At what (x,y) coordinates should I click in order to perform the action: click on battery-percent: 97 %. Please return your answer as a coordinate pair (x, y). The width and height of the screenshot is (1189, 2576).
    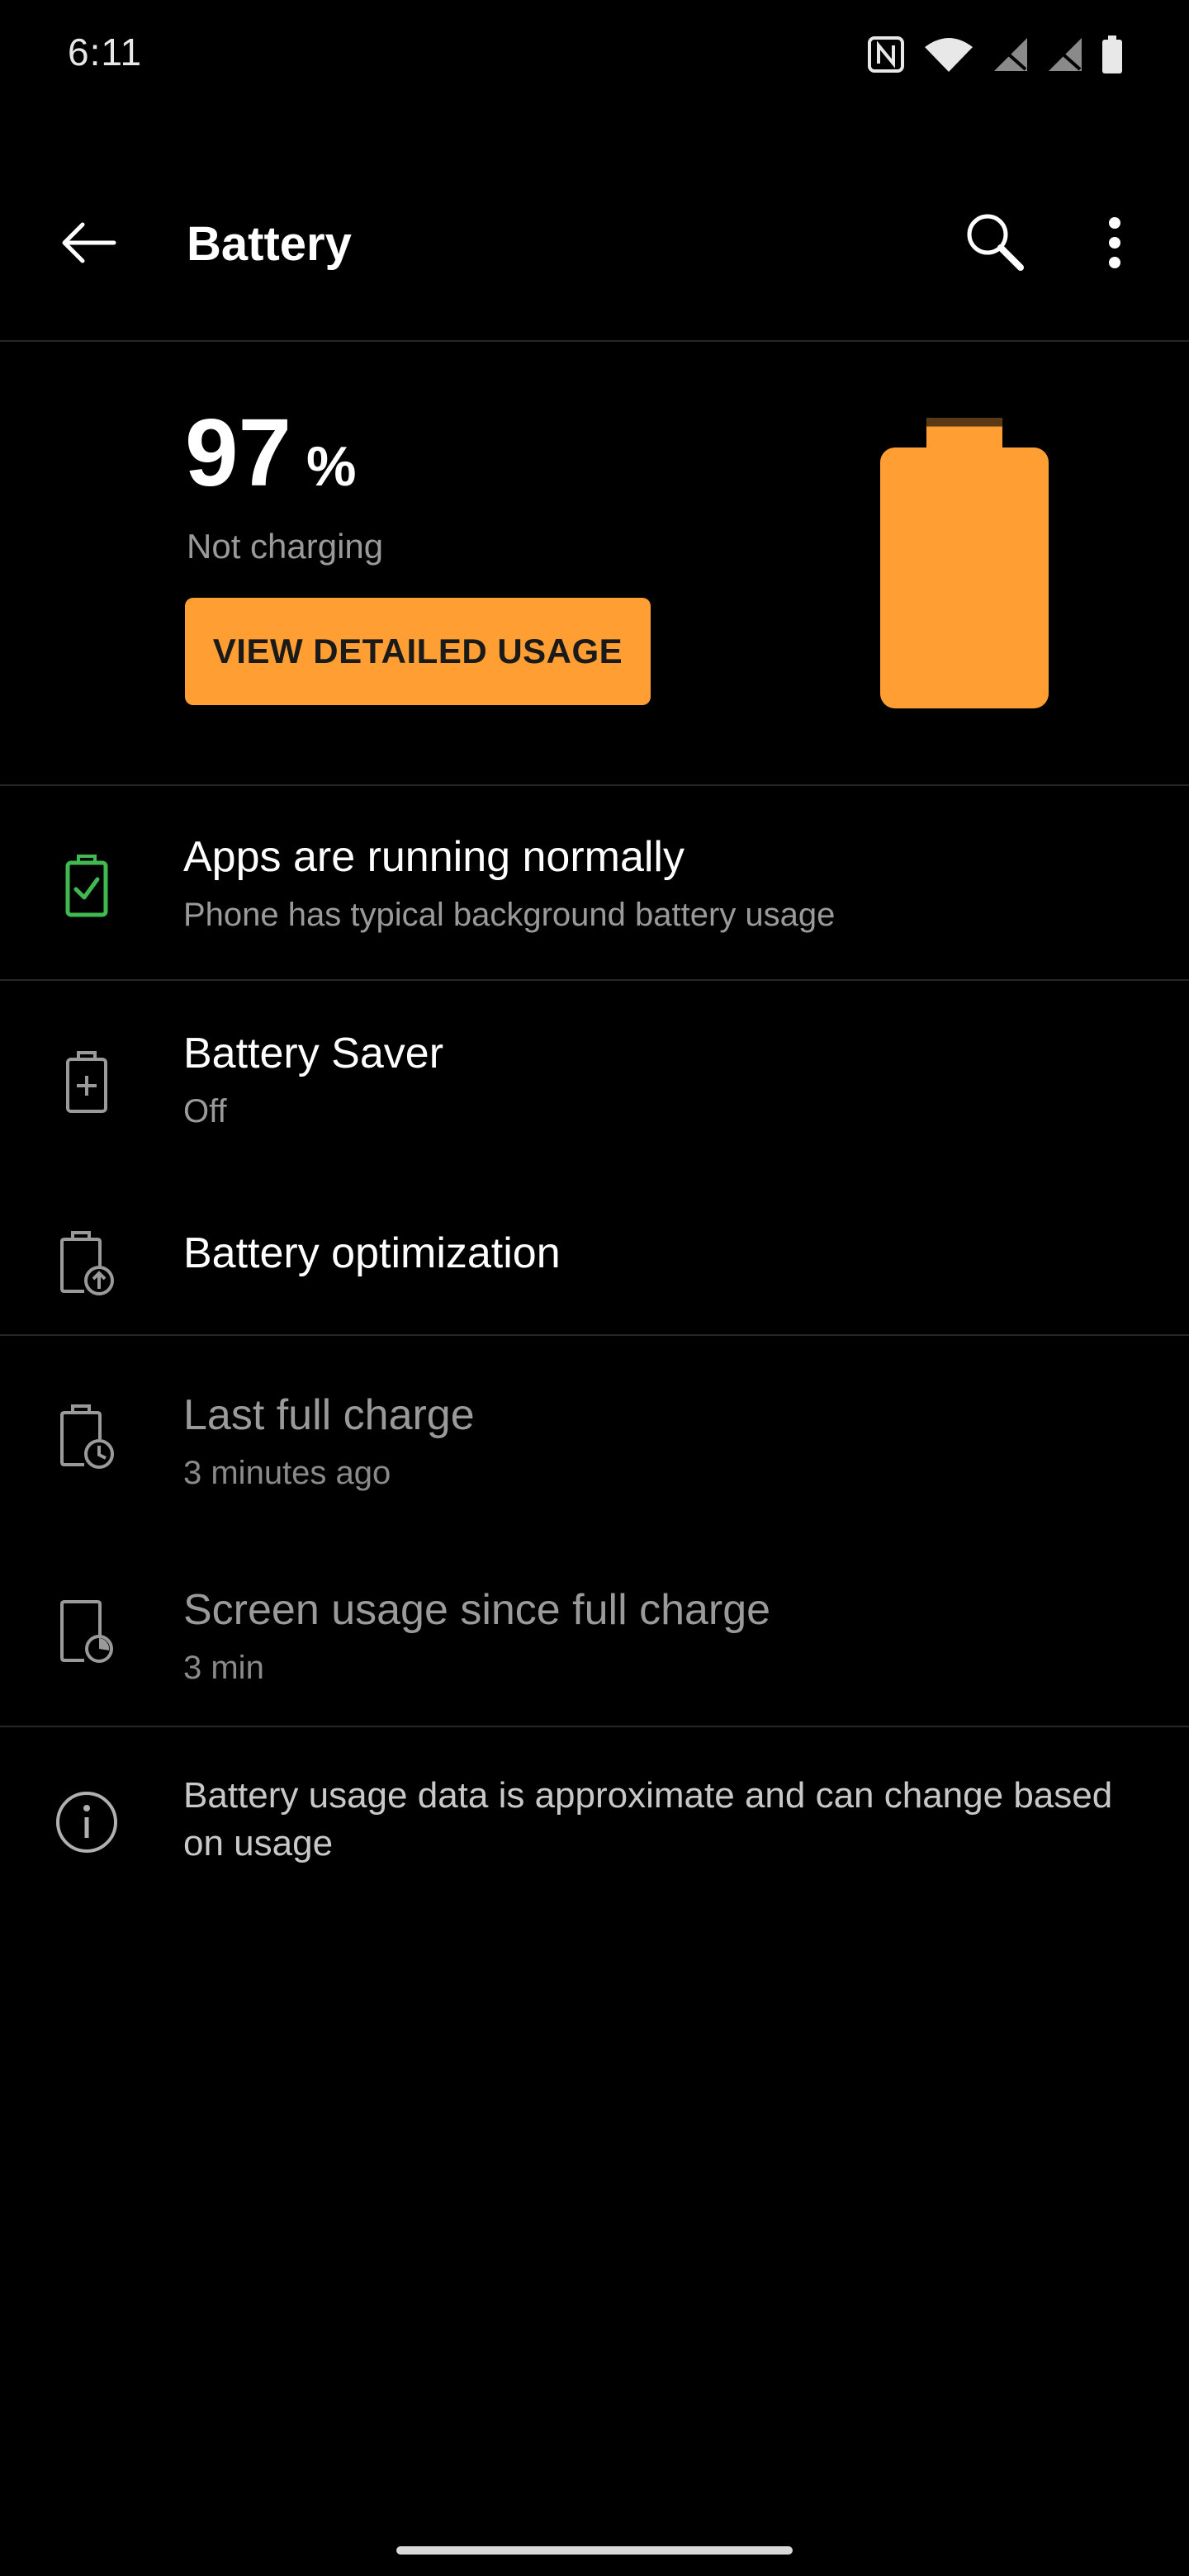
    Looking at the image, I should click on (271, 452).